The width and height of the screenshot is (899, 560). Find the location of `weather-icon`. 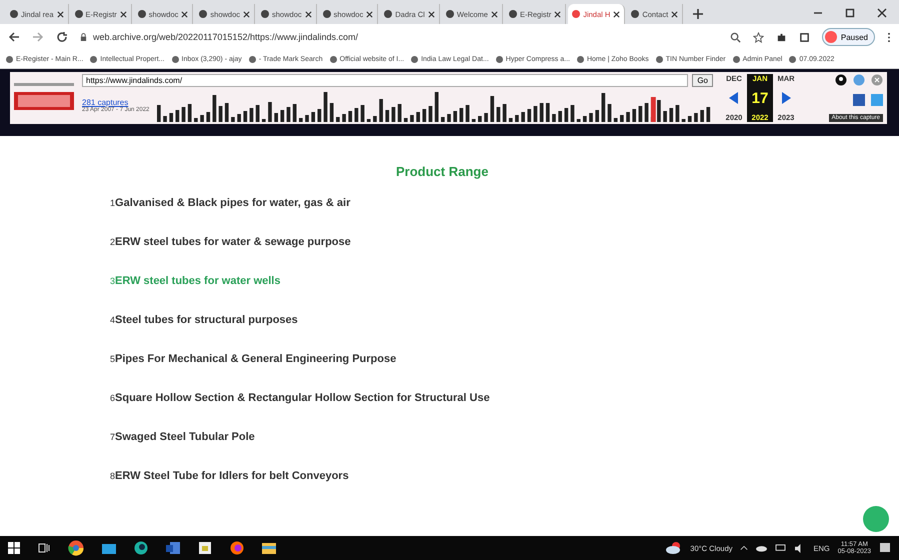

weather-icon is located at coordinates (674, 548).